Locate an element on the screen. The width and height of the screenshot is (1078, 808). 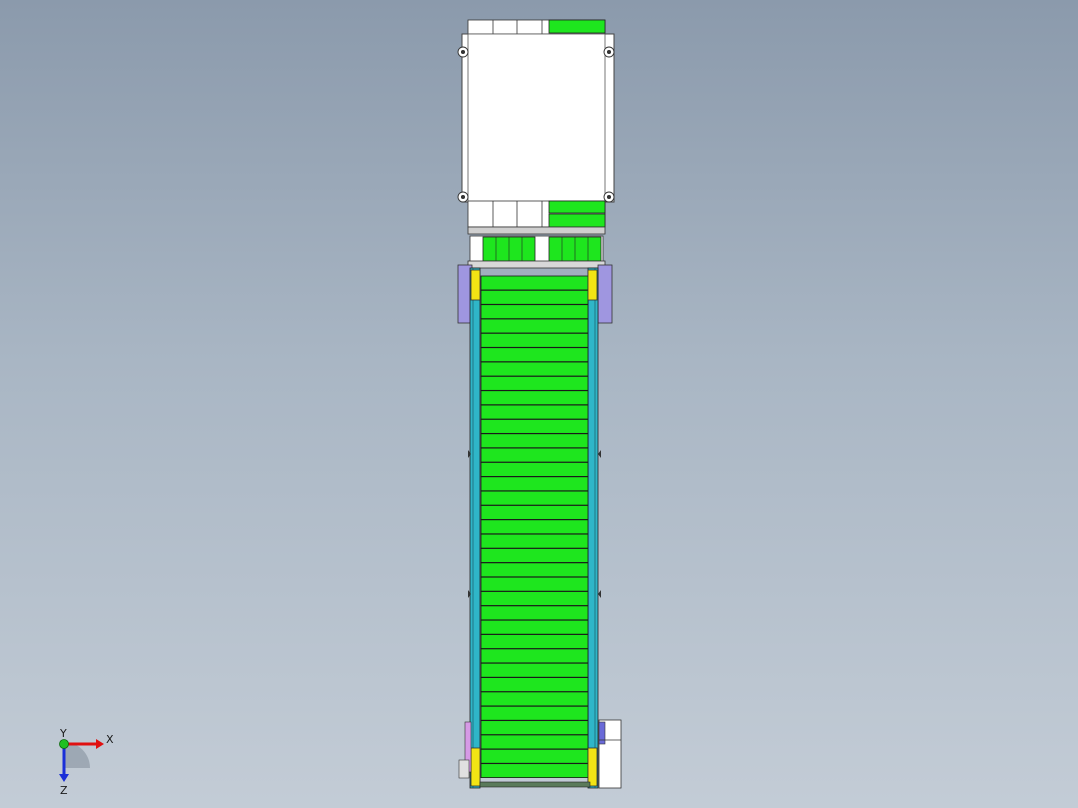
belt-slats is located at coordinates (534, 526).